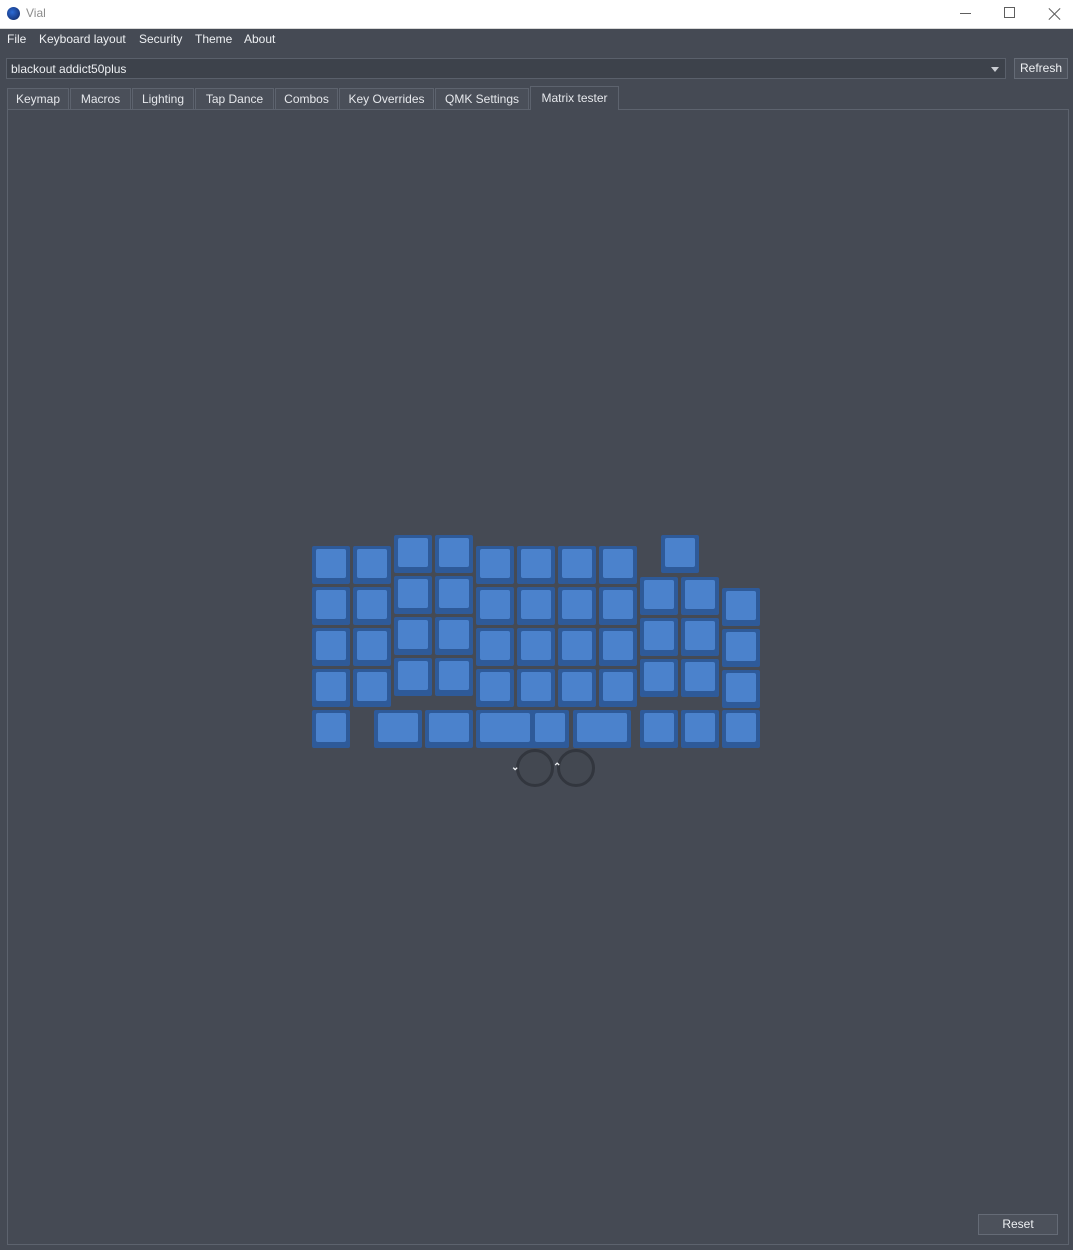 This screenshot has width=1073, height=1250. I want to click on close-button, so click(1052, 14).